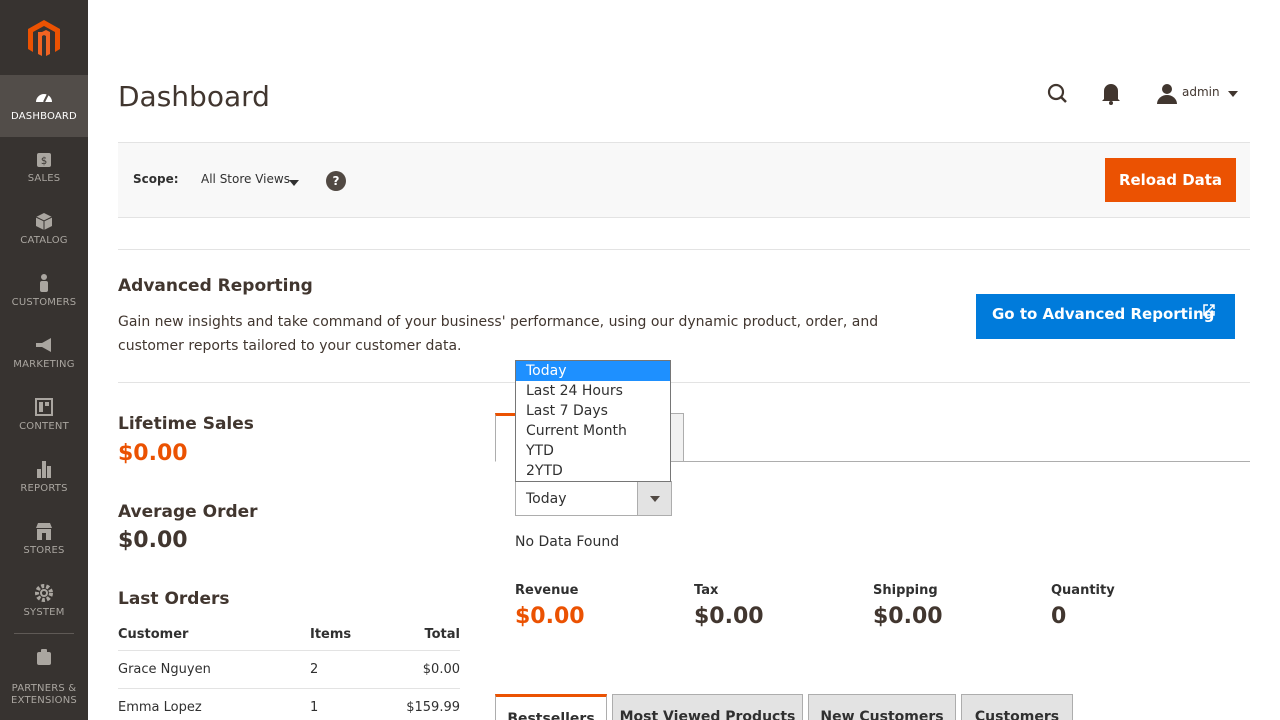 This screenshot has width=1280, height=720. What do you see at coordinates (44, 168) in the screenshot?
I see `sidebar-item-sales: $ Sales` at bounding box center [44, 168].